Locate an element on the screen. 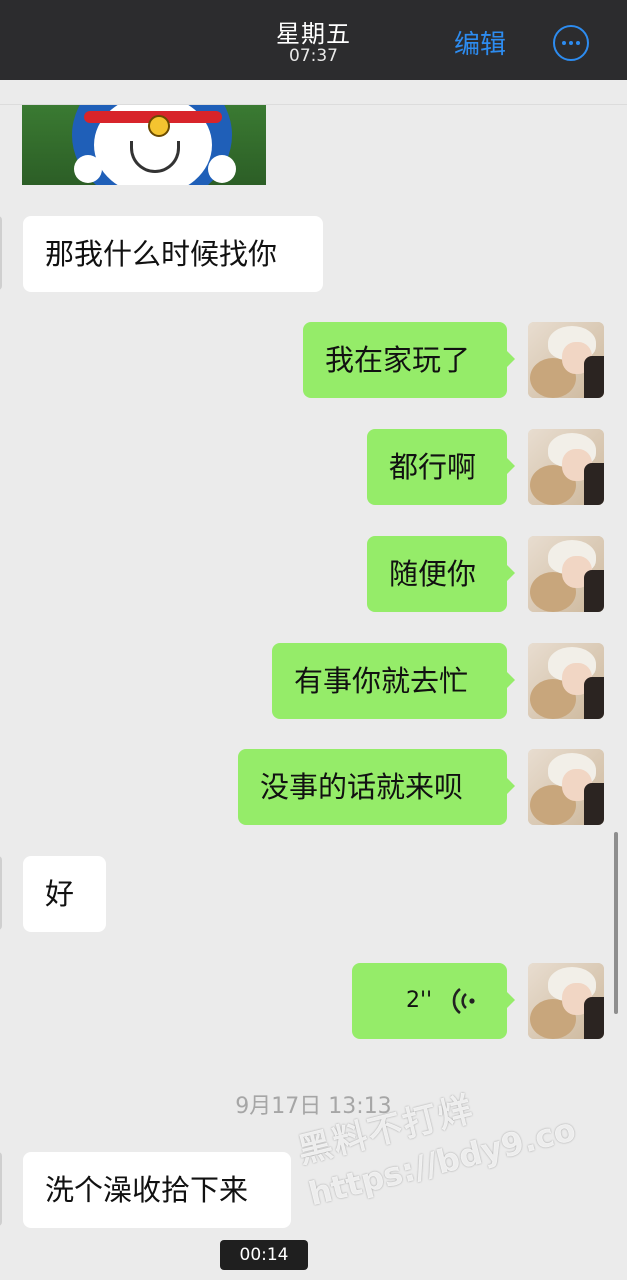 This screenshot has width=627, height=1280. chat-title: 星期五 is located at coordinates (313, 34).